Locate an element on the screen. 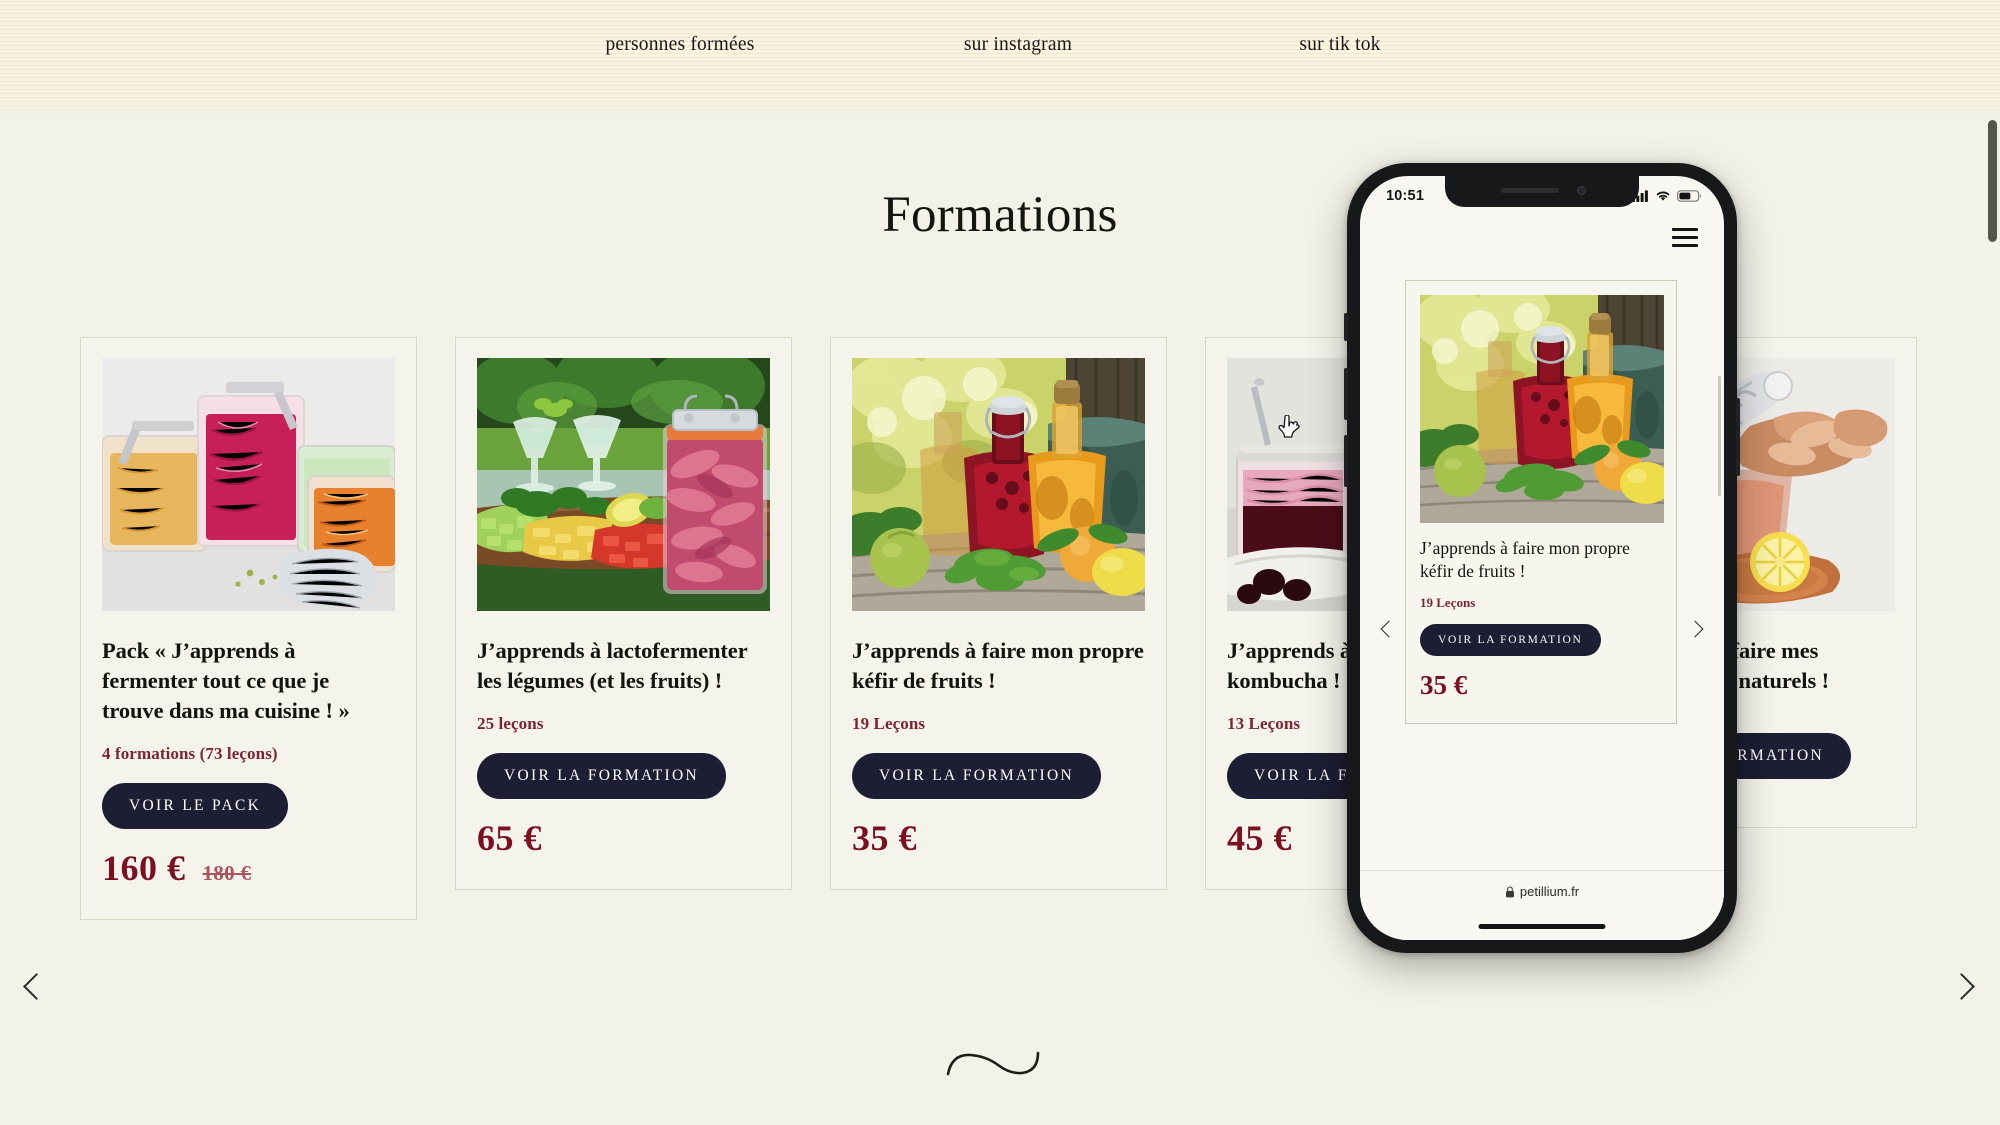  phone-url-text: petillium.fr is located at coordinates (1549, 891).